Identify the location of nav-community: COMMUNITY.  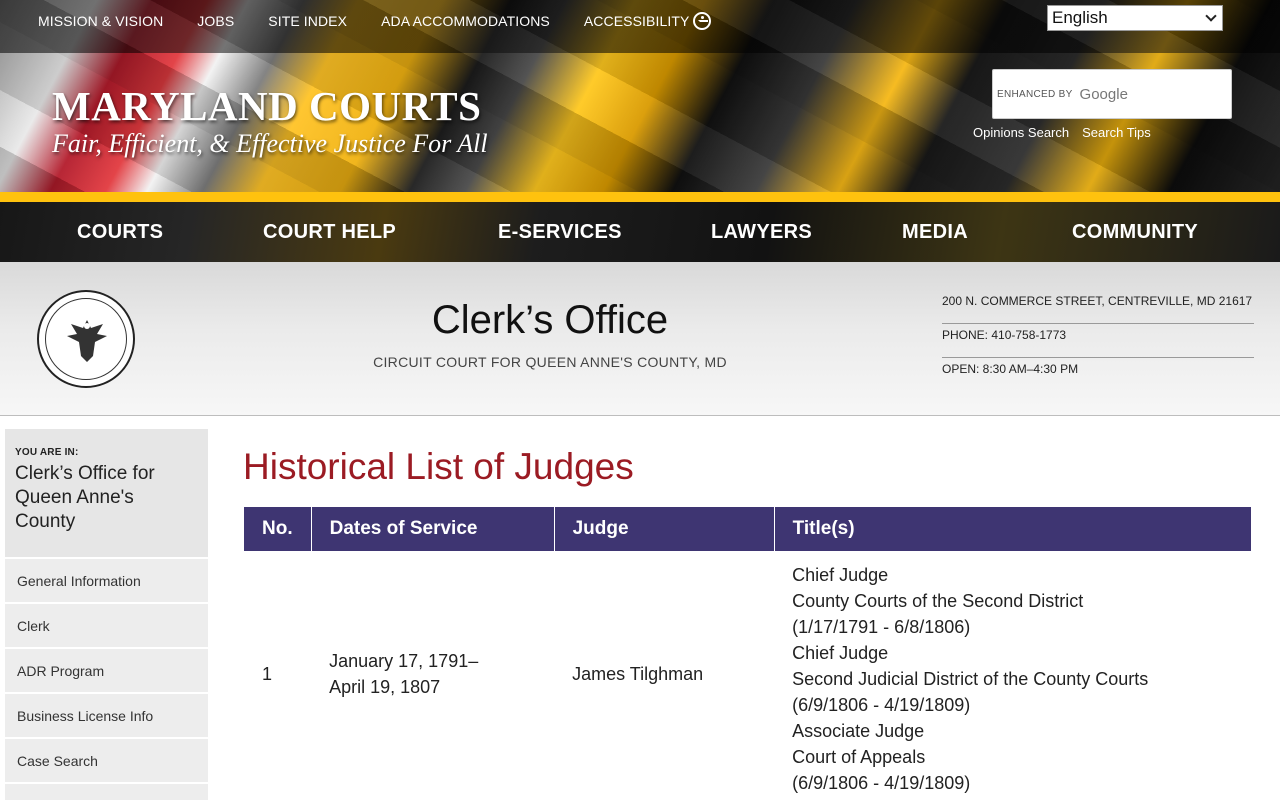
(1135, 232).